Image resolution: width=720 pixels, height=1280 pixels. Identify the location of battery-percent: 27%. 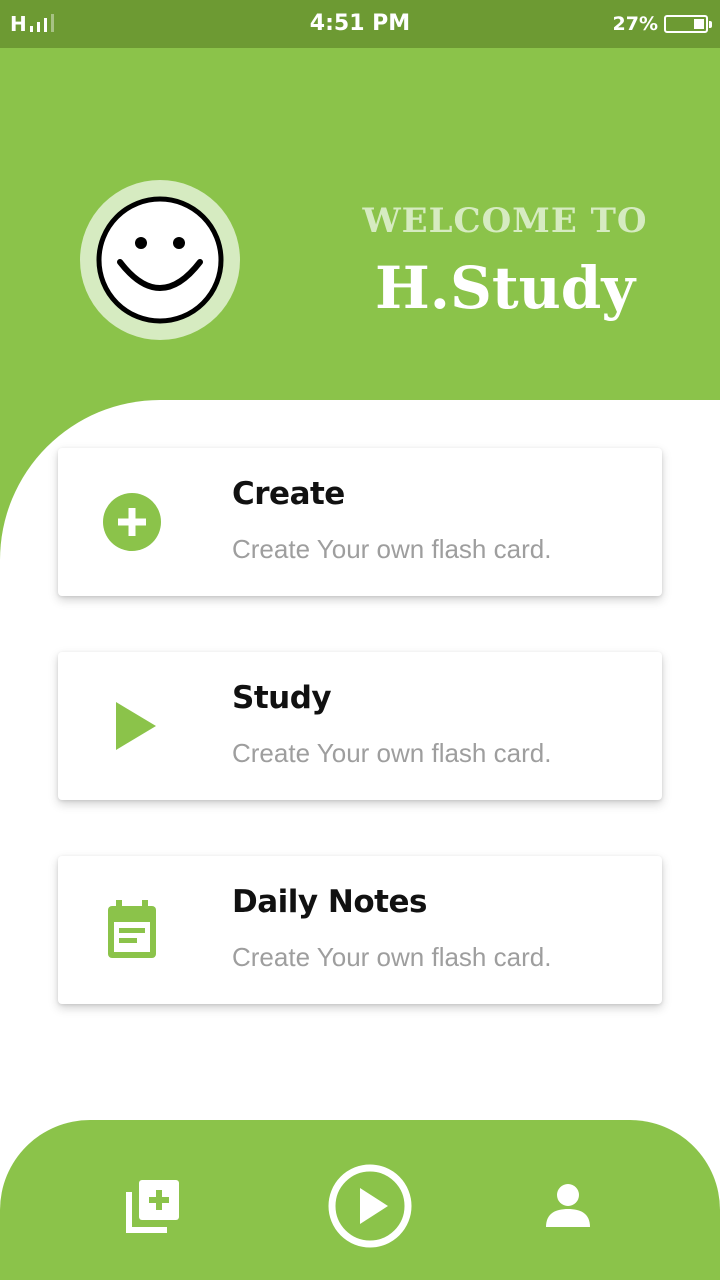
(635, 24).